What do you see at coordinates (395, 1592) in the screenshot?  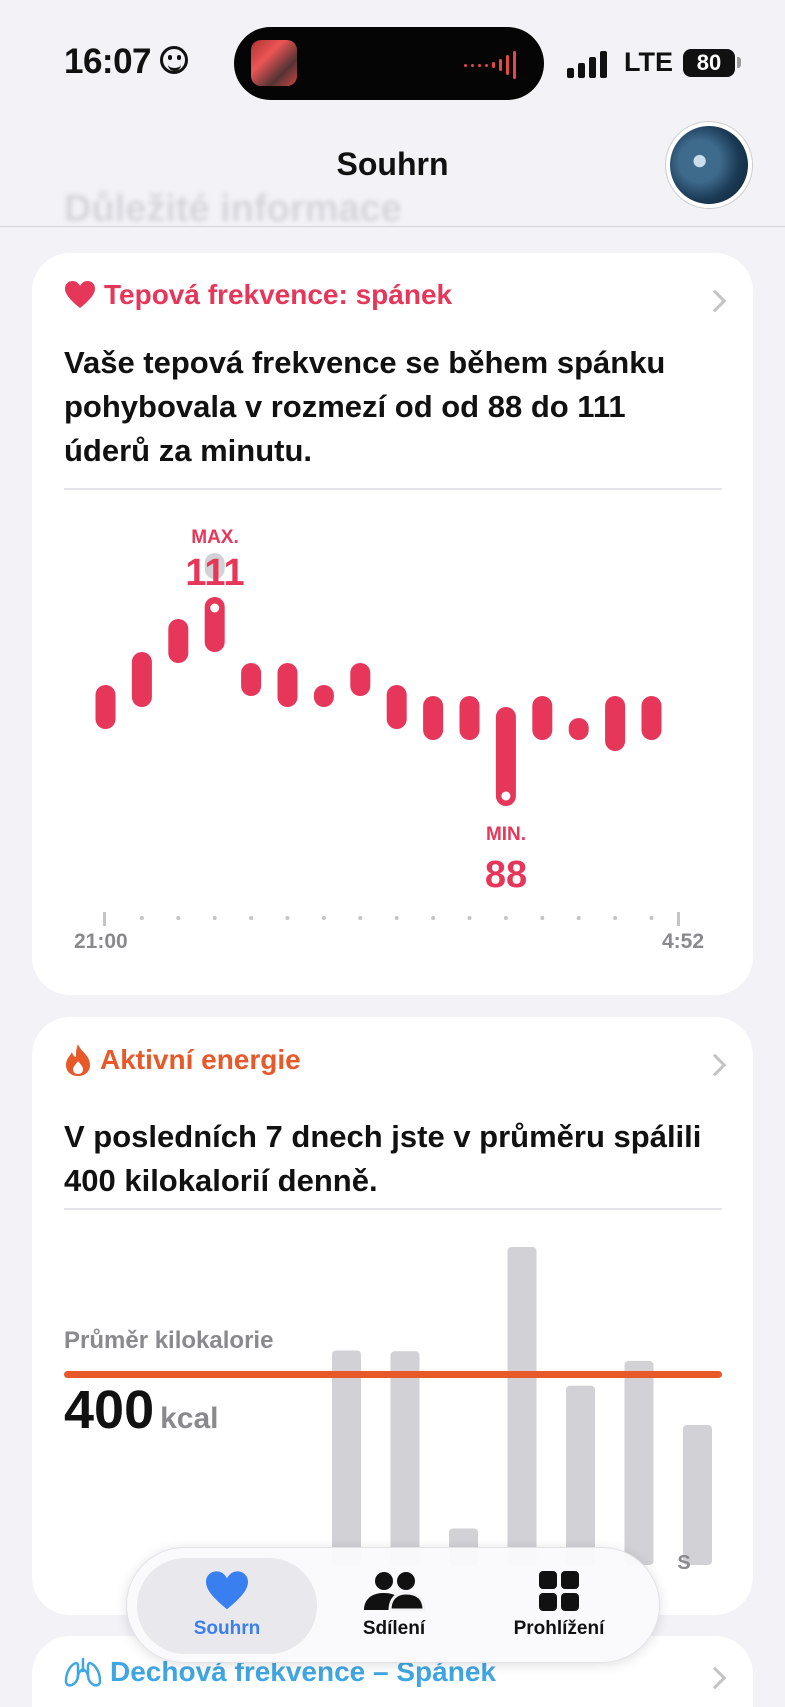 I see `people-icon` at bounding box center [395, 1592].